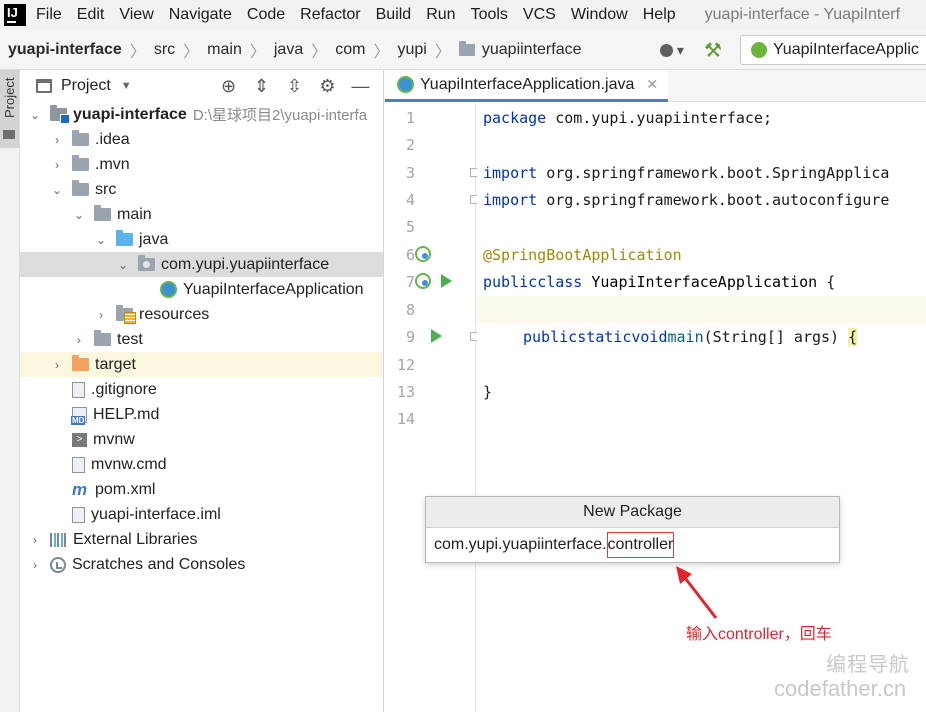  Describe the element at coordinates (65, 50) in the screenshot. I see `breadcrumb-project: yuapi-interface` at that location.